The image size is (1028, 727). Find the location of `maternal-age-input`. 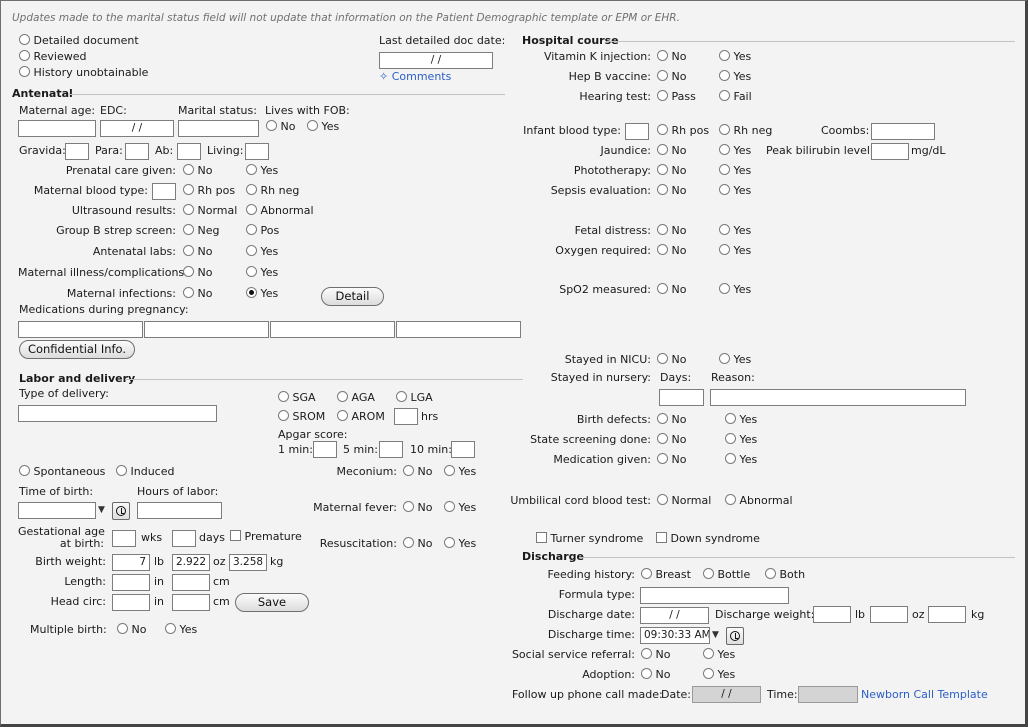

maternal-age-input is located at coordinates (57, 128).